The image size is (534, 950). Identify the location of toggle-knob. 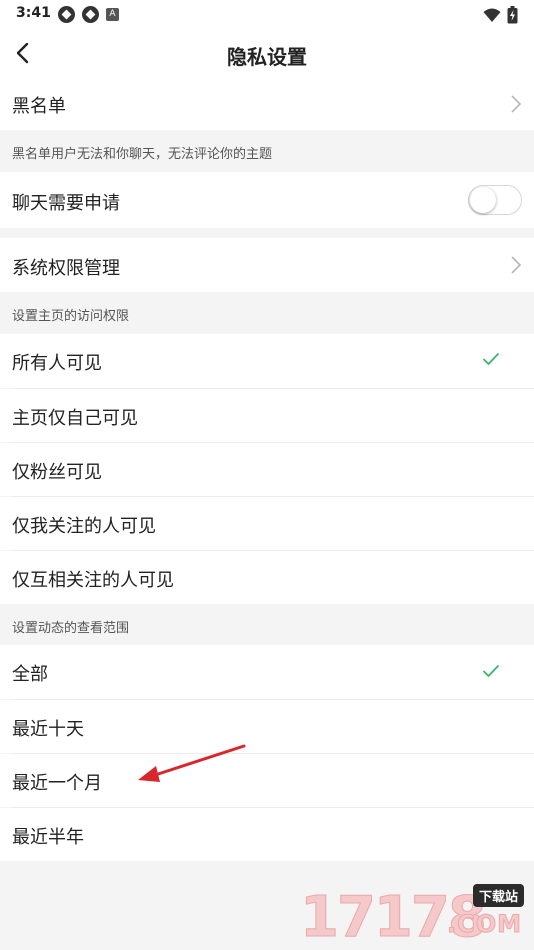
(483, 200).